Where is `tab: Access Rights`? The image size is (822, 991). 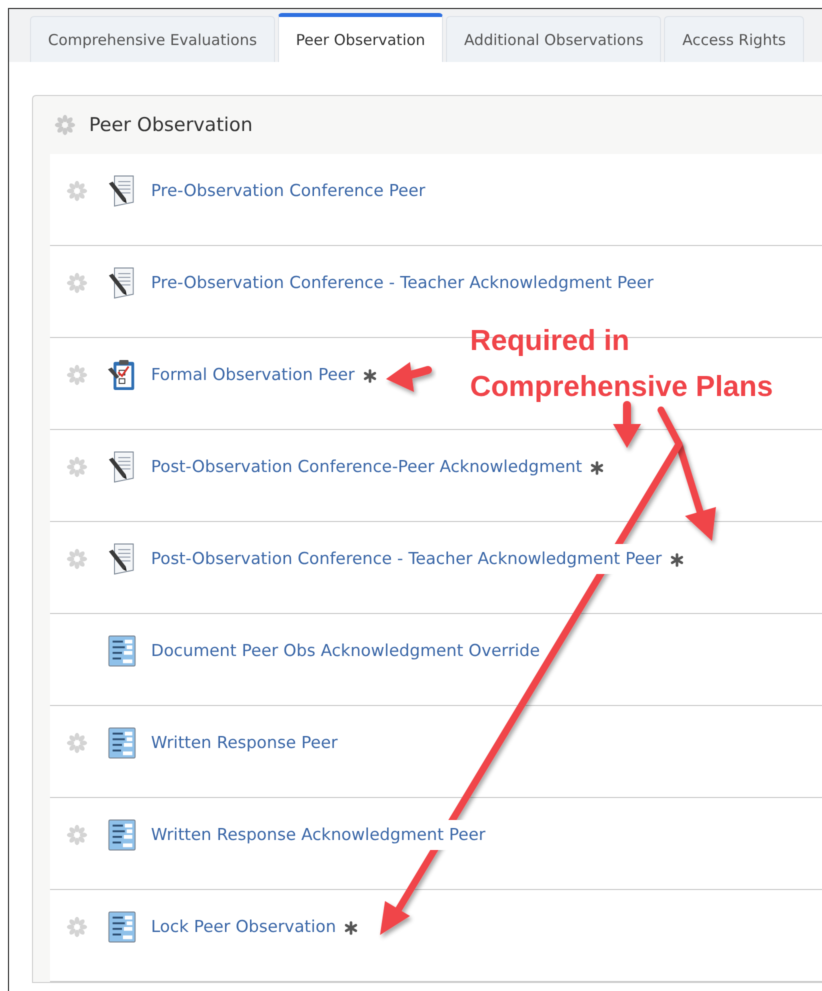 tab: Access Rights is located at coordinates (734, 39).